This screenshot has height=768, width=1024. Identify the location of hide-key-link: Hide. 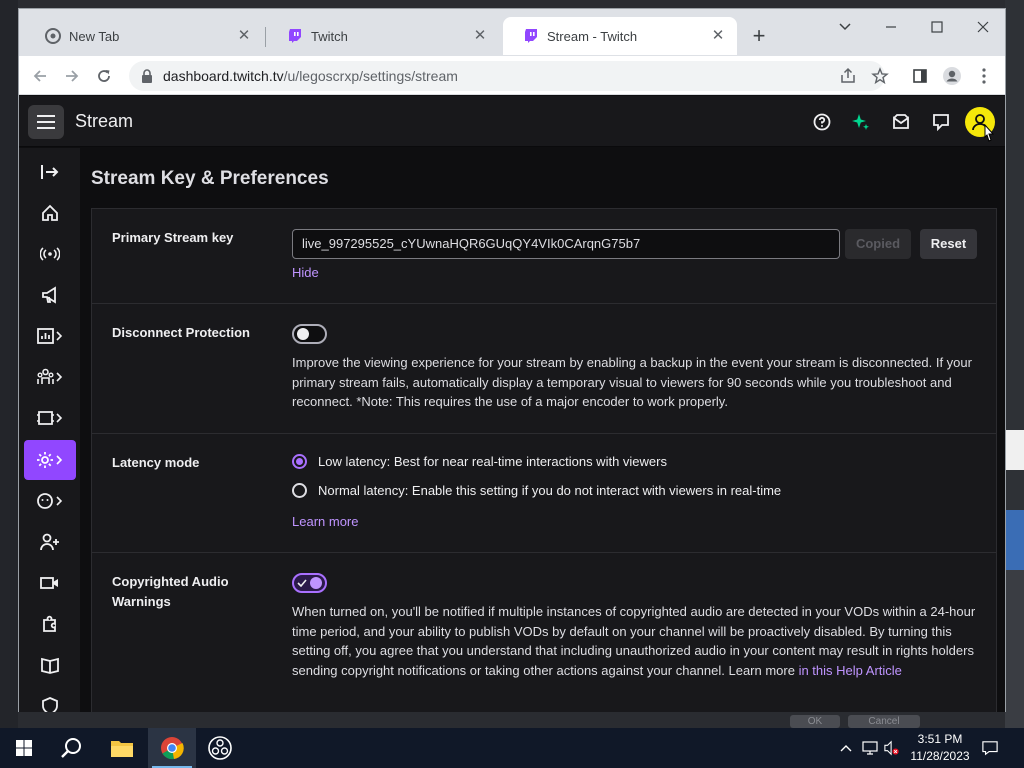
(305, 272).